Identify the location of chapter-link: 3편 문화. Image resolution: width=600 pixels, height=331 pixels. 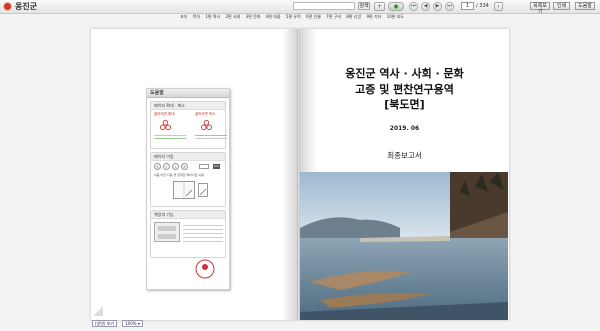
(253, 16).